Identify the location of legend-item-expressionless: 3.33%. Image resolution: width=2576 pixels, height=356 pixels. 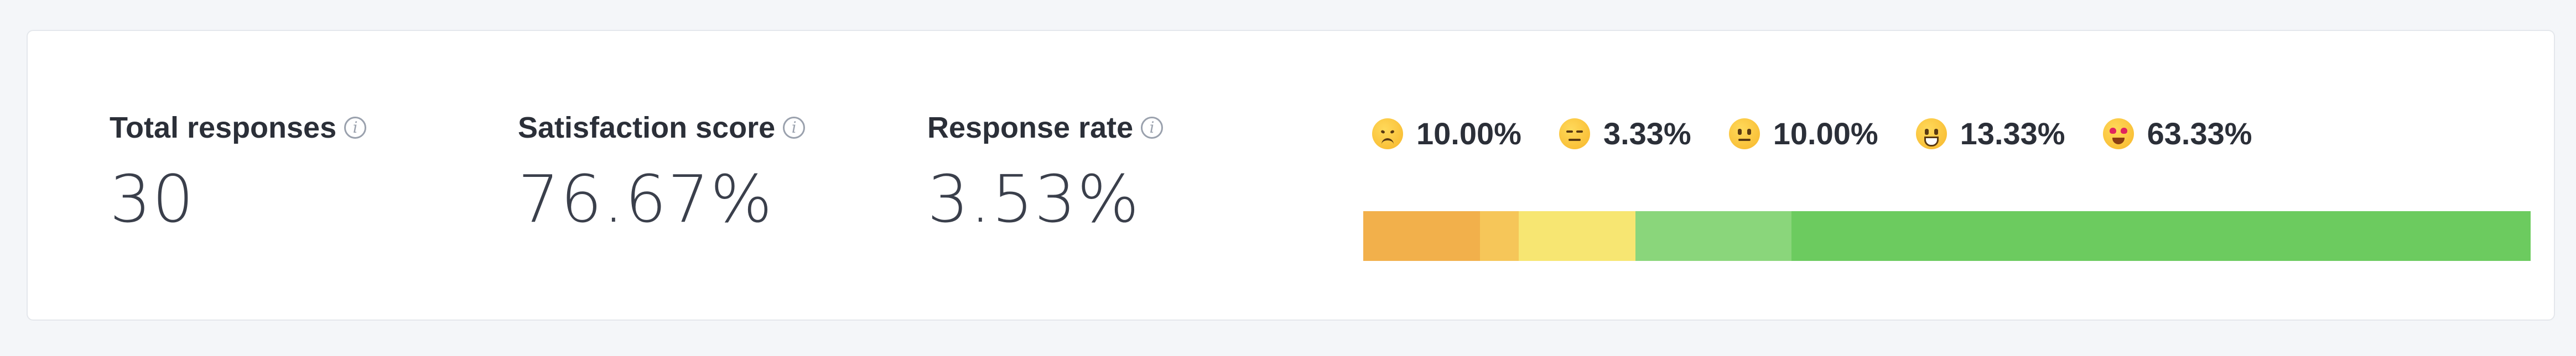
(1625, 134).